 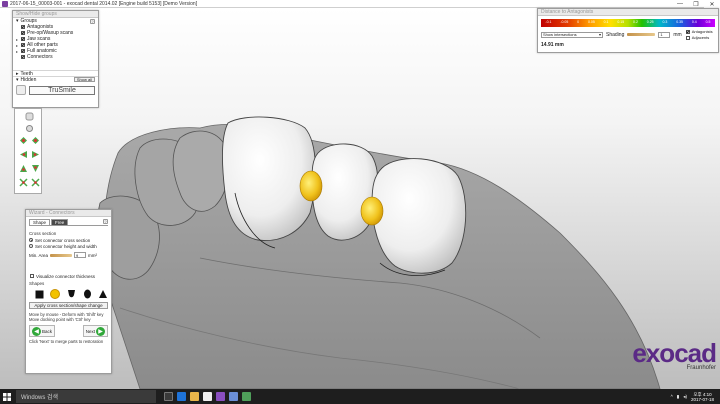 What do you see at coordinates (678, 397) in the screenshot?
I see `network-icon: ▮` at bounding box center [678, 397].